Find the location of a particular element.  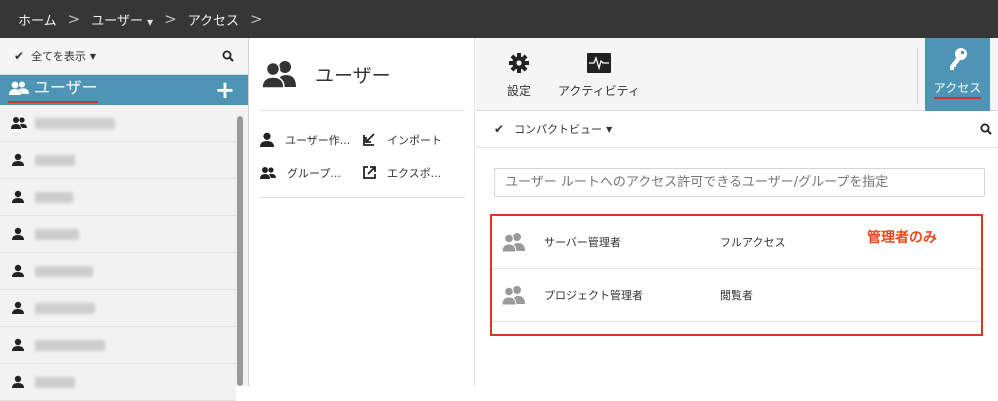

breadcrumb: ホーム > ユーザー ▼ > アクセス > is located at coordinates (499, 19).